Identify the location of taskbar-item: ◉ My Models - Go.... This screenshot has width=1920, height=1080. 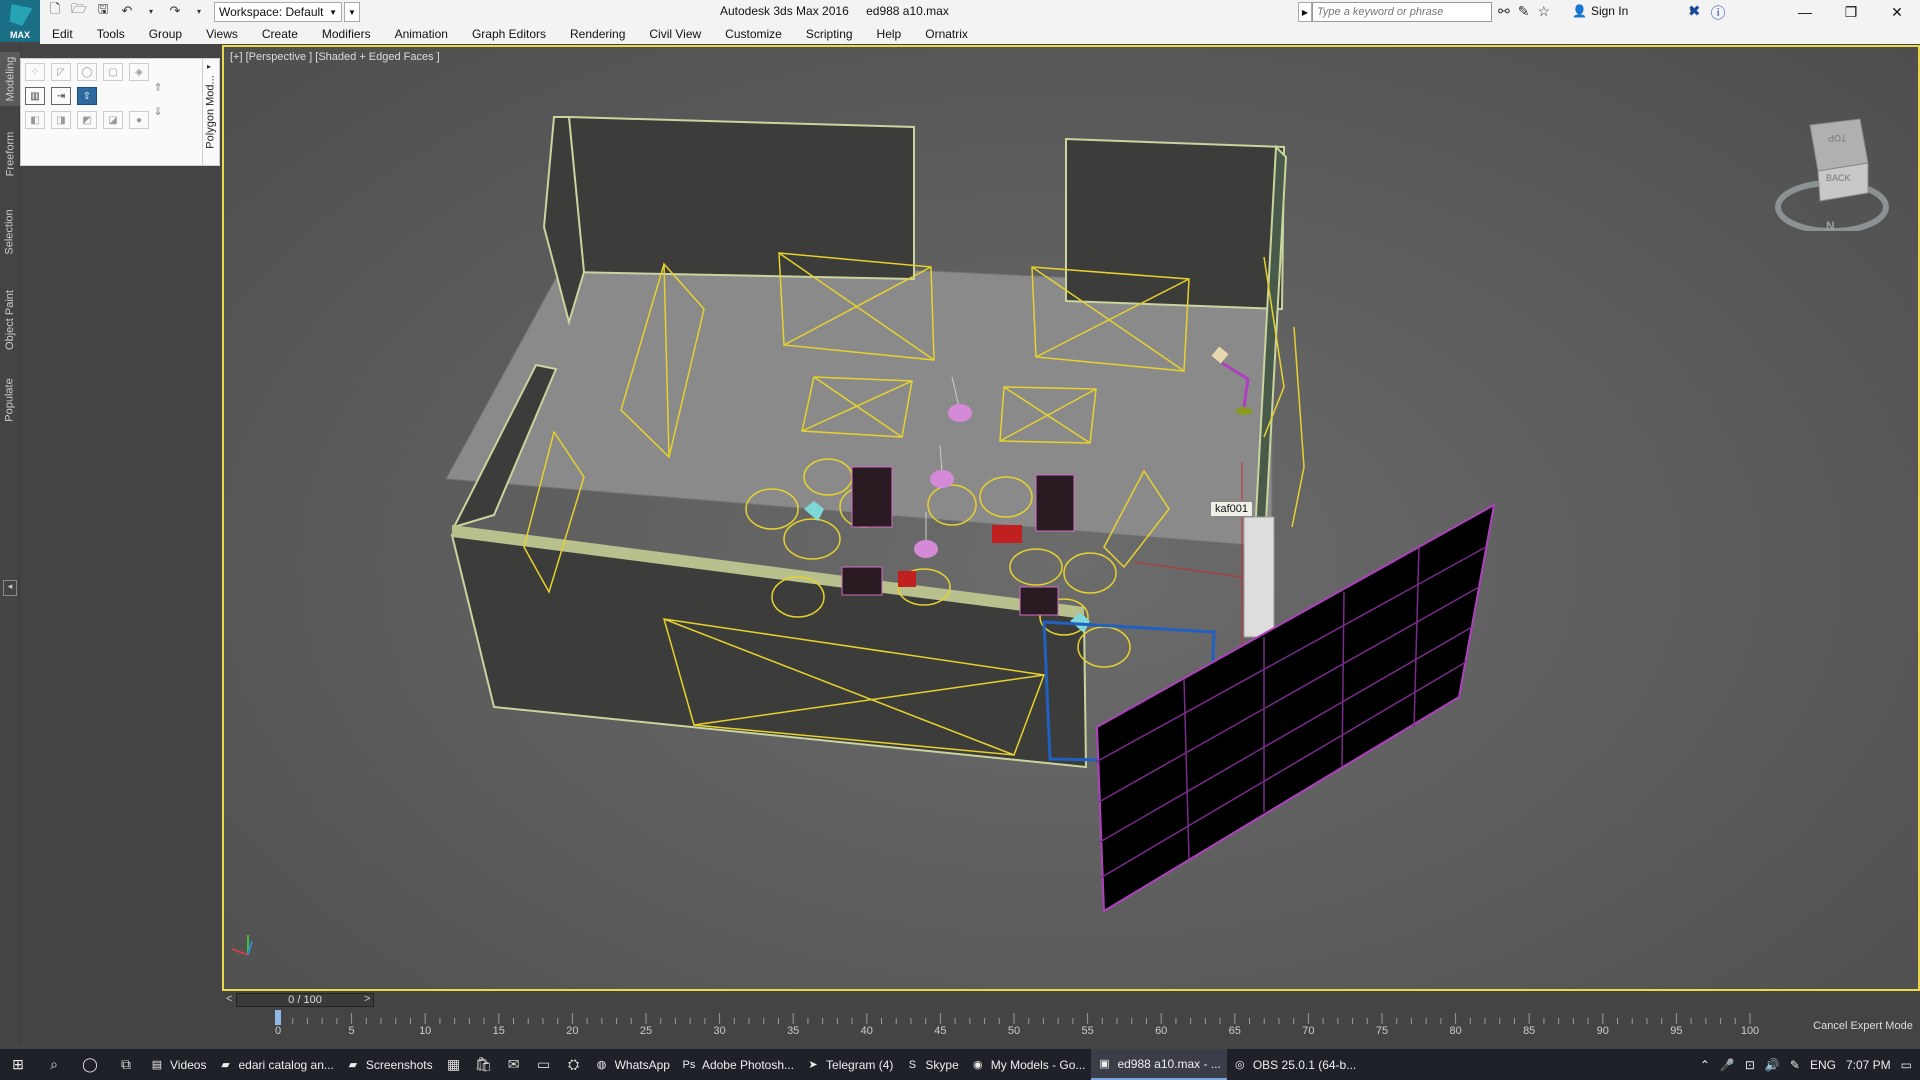
(1028, 1064).